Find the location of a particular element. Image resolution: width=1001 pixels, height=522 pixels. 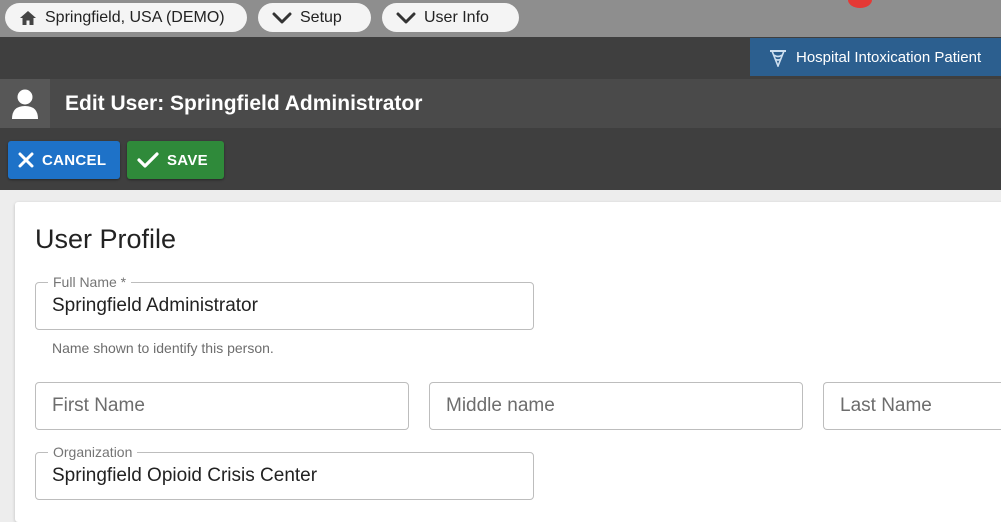

full-name-helper: Name shown to identify this person. is located at coordinates (163, 348).